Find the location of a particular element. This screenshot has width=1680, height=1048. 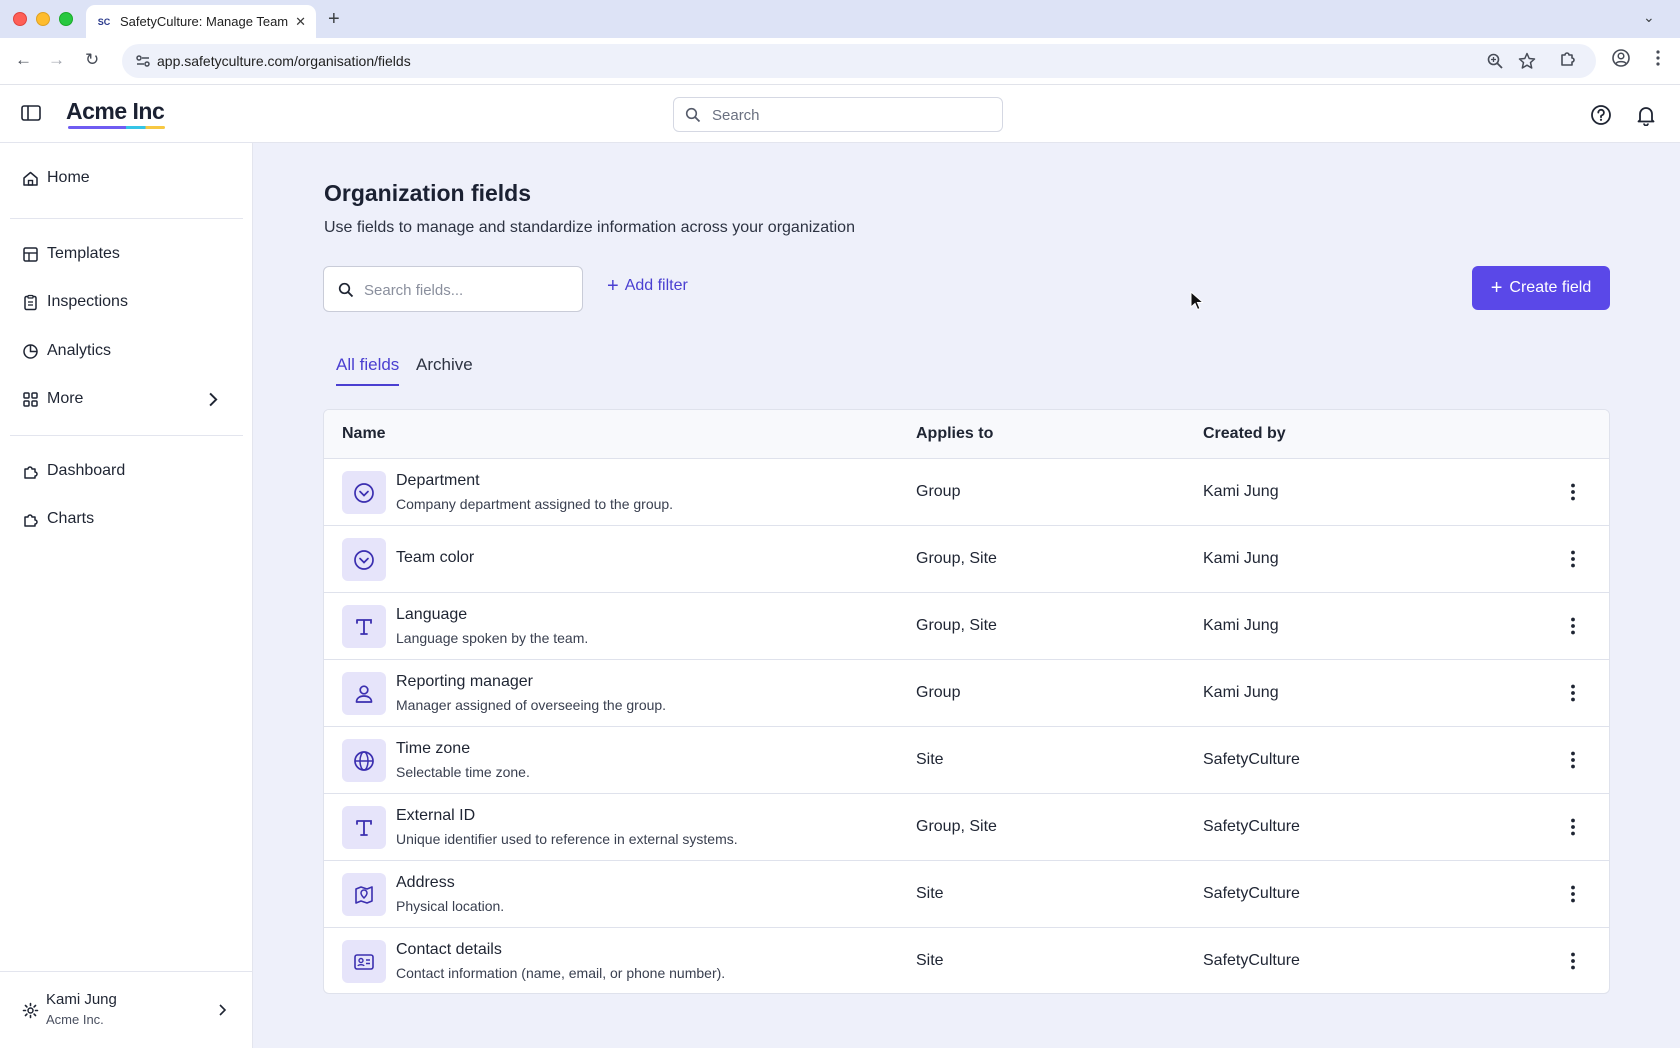

row-applies-to: Group, Site is located at coordinates (956, 558).